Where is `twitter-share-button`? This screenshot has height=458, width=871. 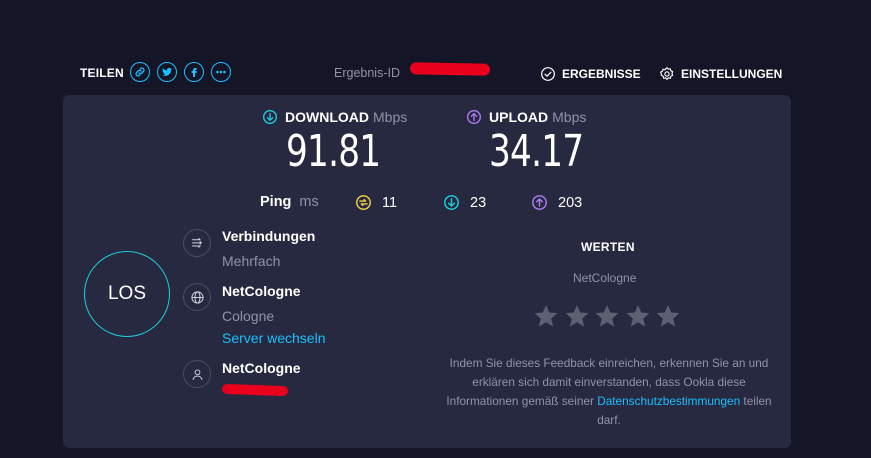
twitter-share-button is located at coordinates (167, 72).